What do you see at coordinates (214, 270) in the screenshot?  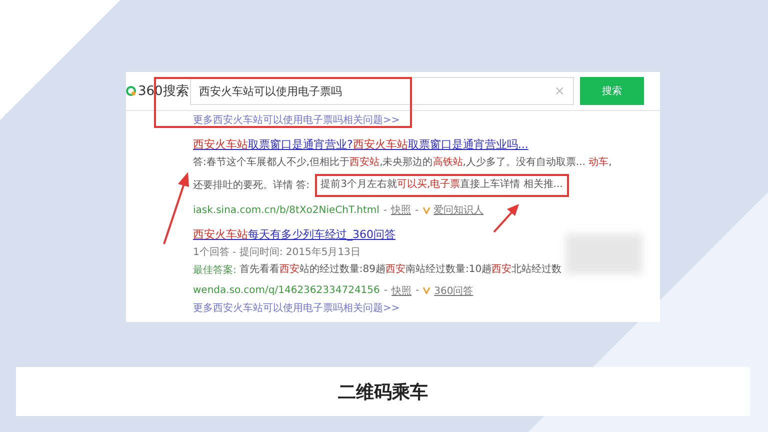 I see `best-answer-label: 最佳答案:` at bounding box center [214, 270].